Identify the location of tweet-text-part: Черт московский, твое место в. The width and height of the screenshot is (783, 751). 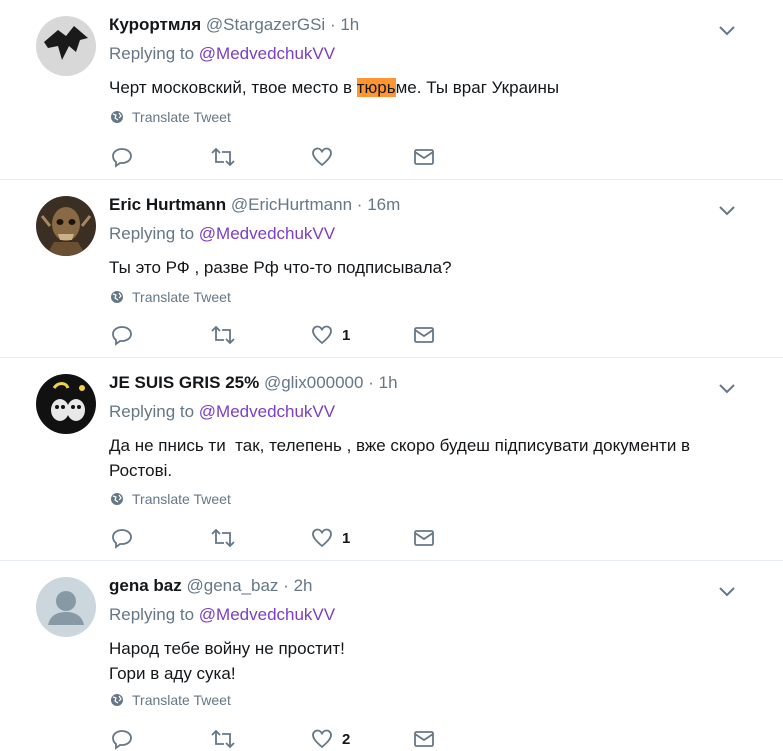
(233, 87).